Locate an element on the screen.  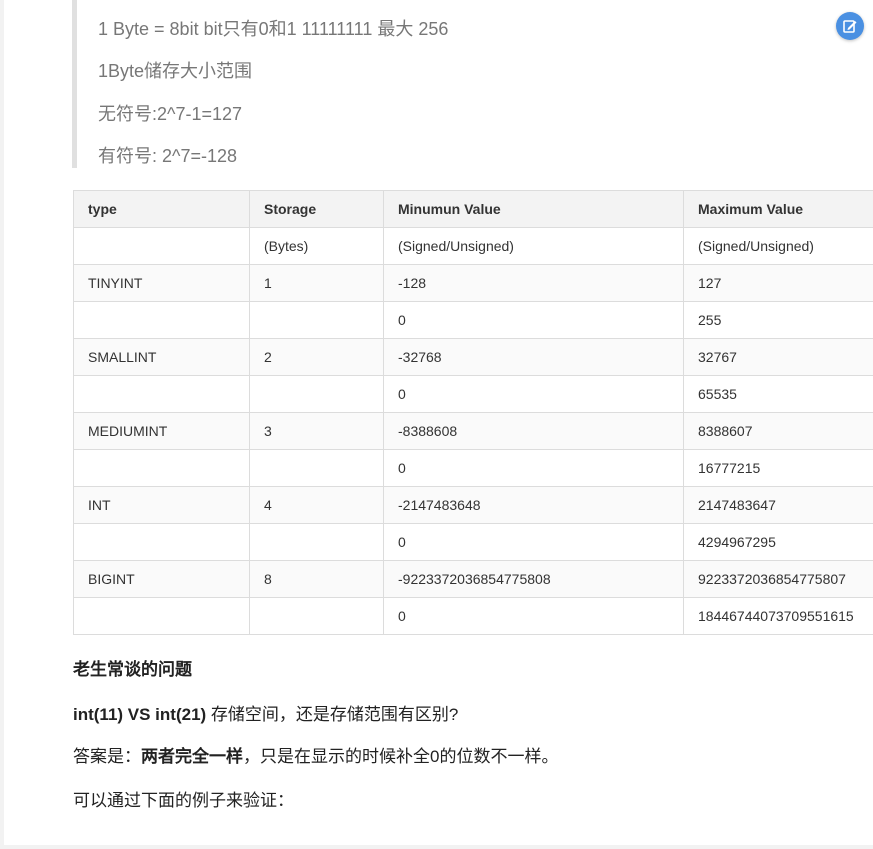
table-cell: 65535 is located at coordinates (778, 394).